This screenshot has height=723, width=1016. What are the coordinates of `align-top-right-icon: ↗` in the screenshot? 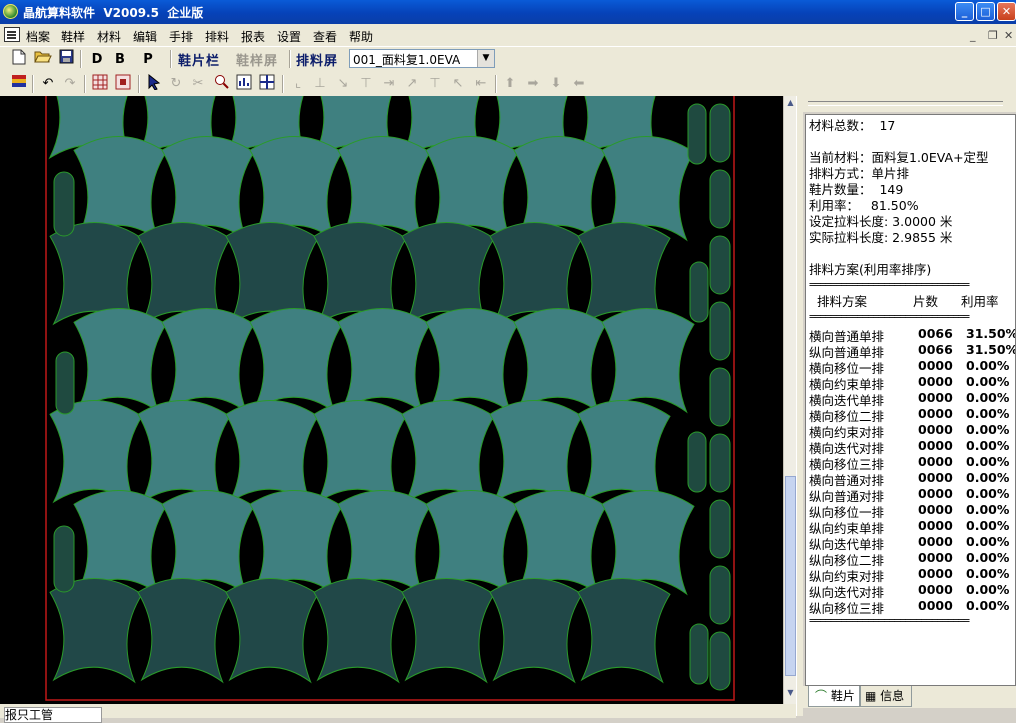 It's located at (412, 84).